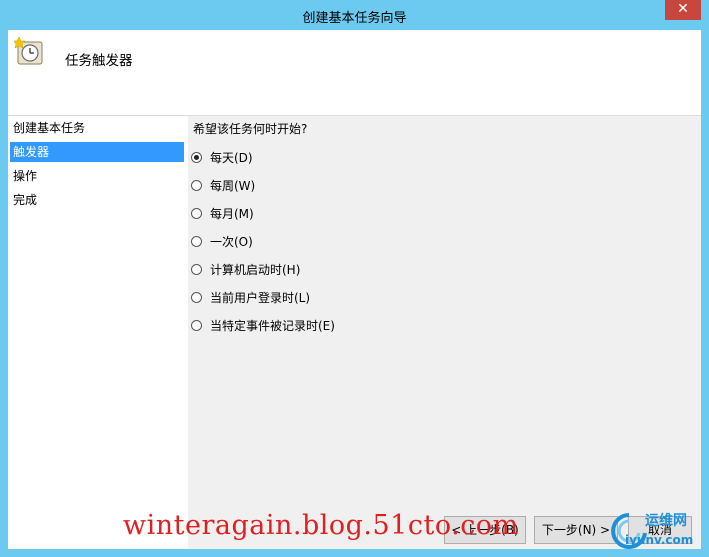 This screenshot has width=709, height=557. What do you see at coordinates (250, 129) in the screenshot?
I see `trigger-question: 希望该任务何时开始?` at bounding box center [250, 129].